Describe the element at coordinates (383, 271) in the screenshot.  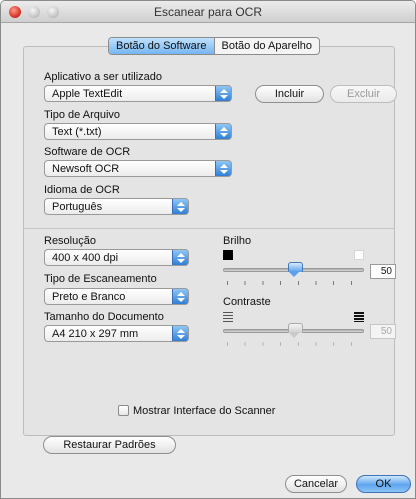
I see `brightness-value-field: 50` at that location.